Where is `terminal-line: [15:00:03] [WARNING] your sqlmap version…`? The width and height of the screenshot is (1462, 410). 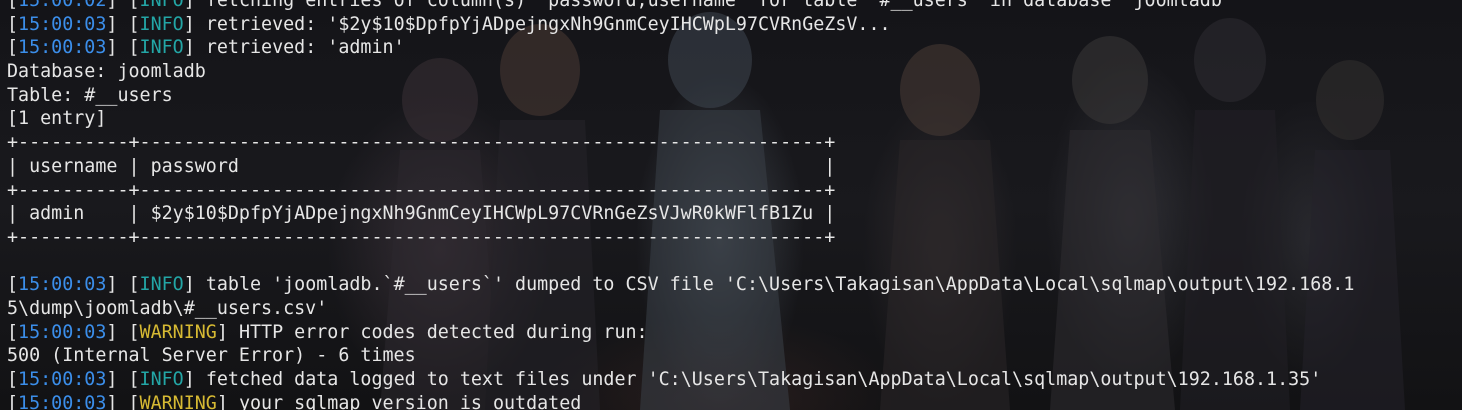
terminal-line: [15:00:03] [WARNING] your sqlmap version… is located at coordinates (680, 401).